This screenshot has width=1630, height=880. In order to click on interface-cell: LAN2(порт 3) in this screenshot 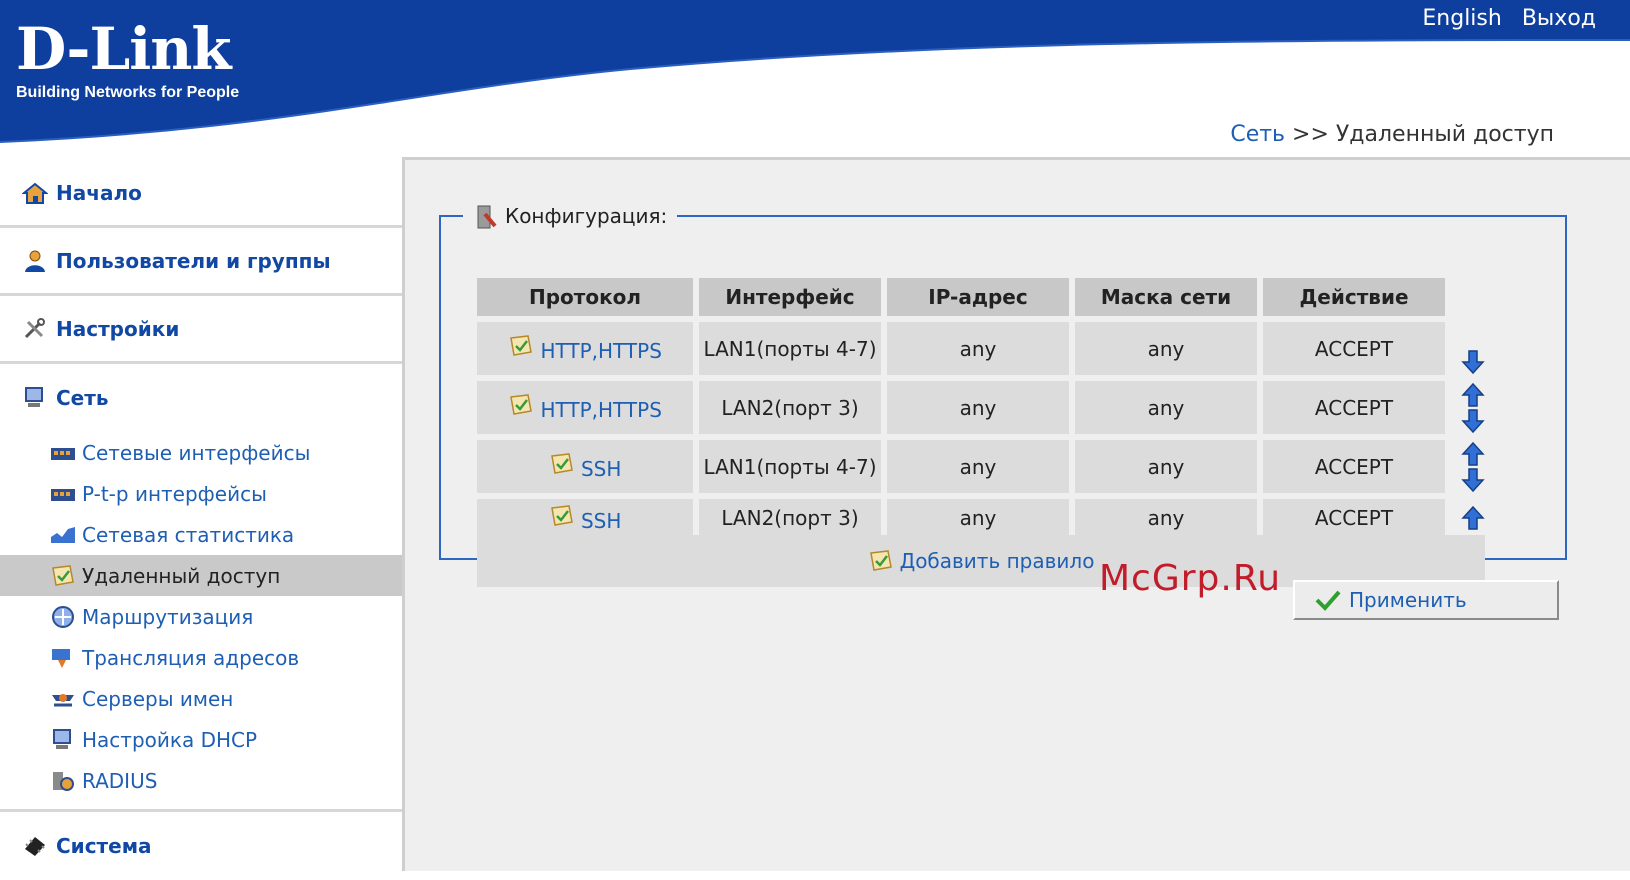, I will do `click(790, 407)`.